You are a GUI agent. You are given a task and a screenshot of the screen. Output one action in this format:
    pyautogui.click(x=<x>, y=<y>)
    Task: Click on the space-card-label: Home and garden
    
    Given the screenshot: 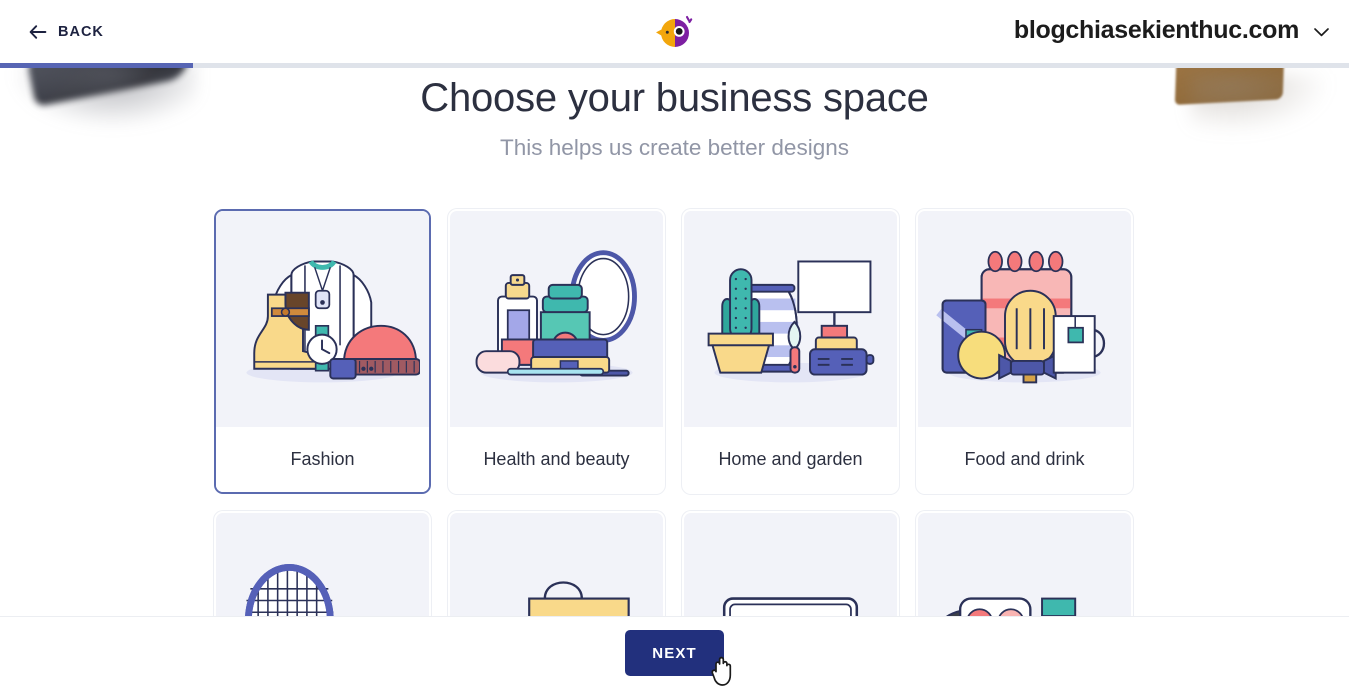 What is the action you would take?
    pyautogui.click(x=790, y=459)
    